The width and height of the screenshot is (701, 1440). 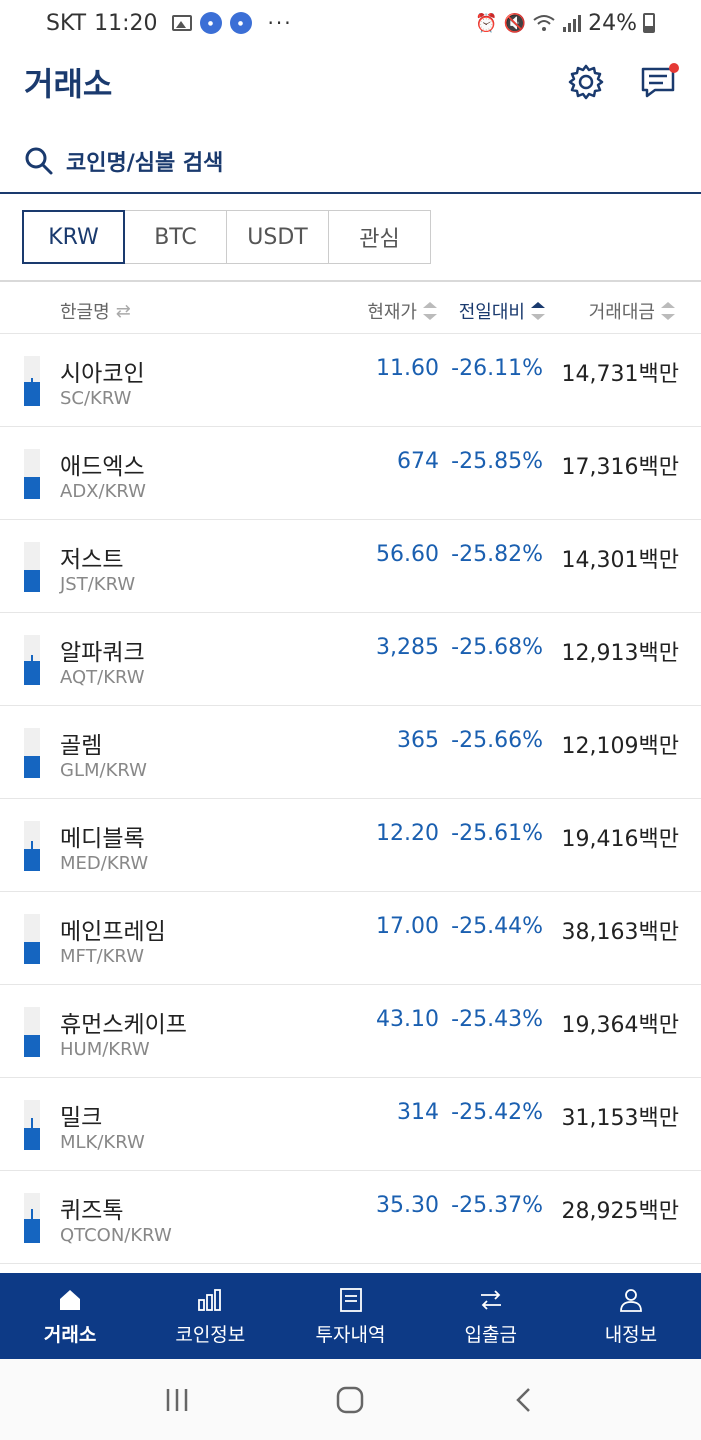 What do you see at coordinates (620, 1118) in the screenshot?
I see `coin-volume: 31,153백만` at bounding box center [620, 1118].